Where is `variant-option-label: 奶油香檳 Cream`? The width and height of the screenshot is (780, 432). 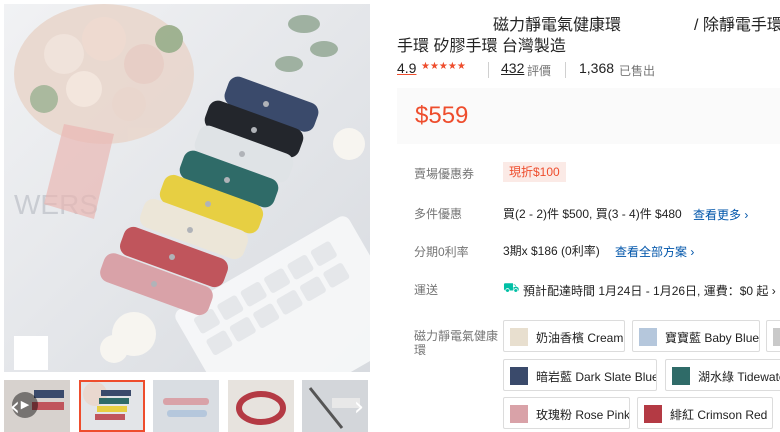
variant-option-label: 奶油香檳 Cream is located at coordinates (580, 338).